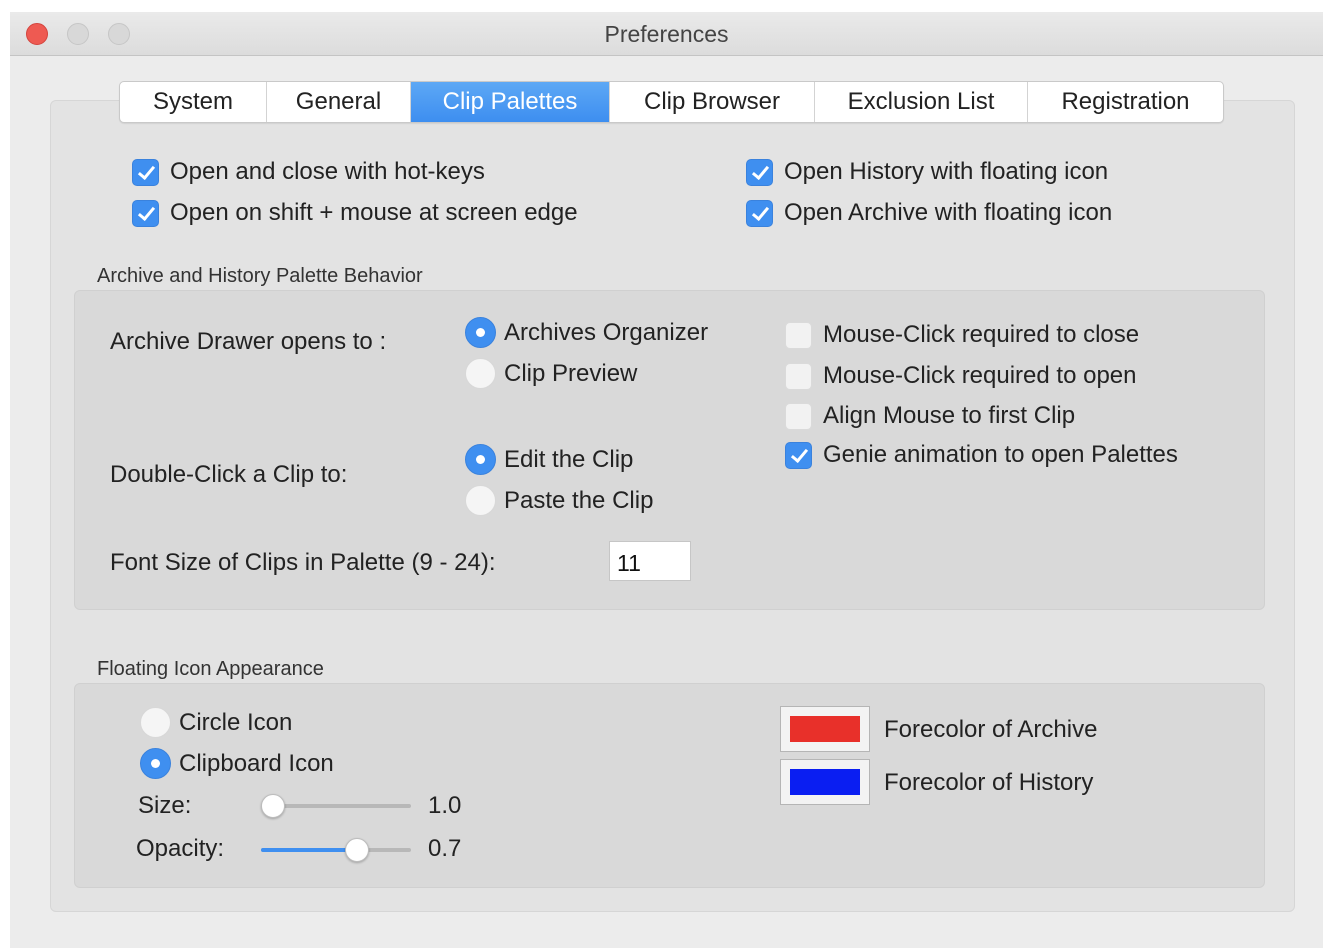 This screenshot has height=948, width=1323. What do you see at coordinates (949, 415) in the screenshot?
I see `align-mouse-label: Align Mouse to first Clip` at bounding box center [949, 415].